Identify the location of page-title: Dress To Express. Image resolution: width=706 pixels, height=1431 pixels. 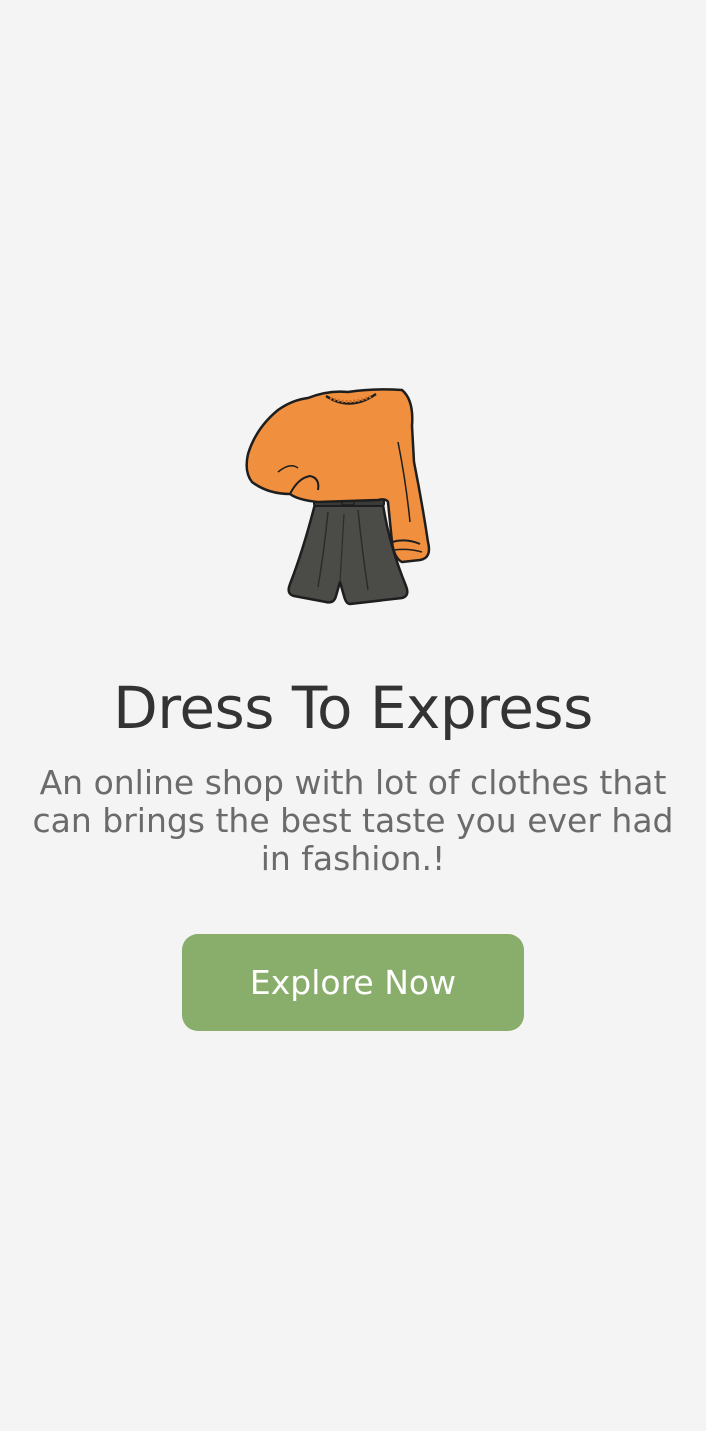
(353, 708).